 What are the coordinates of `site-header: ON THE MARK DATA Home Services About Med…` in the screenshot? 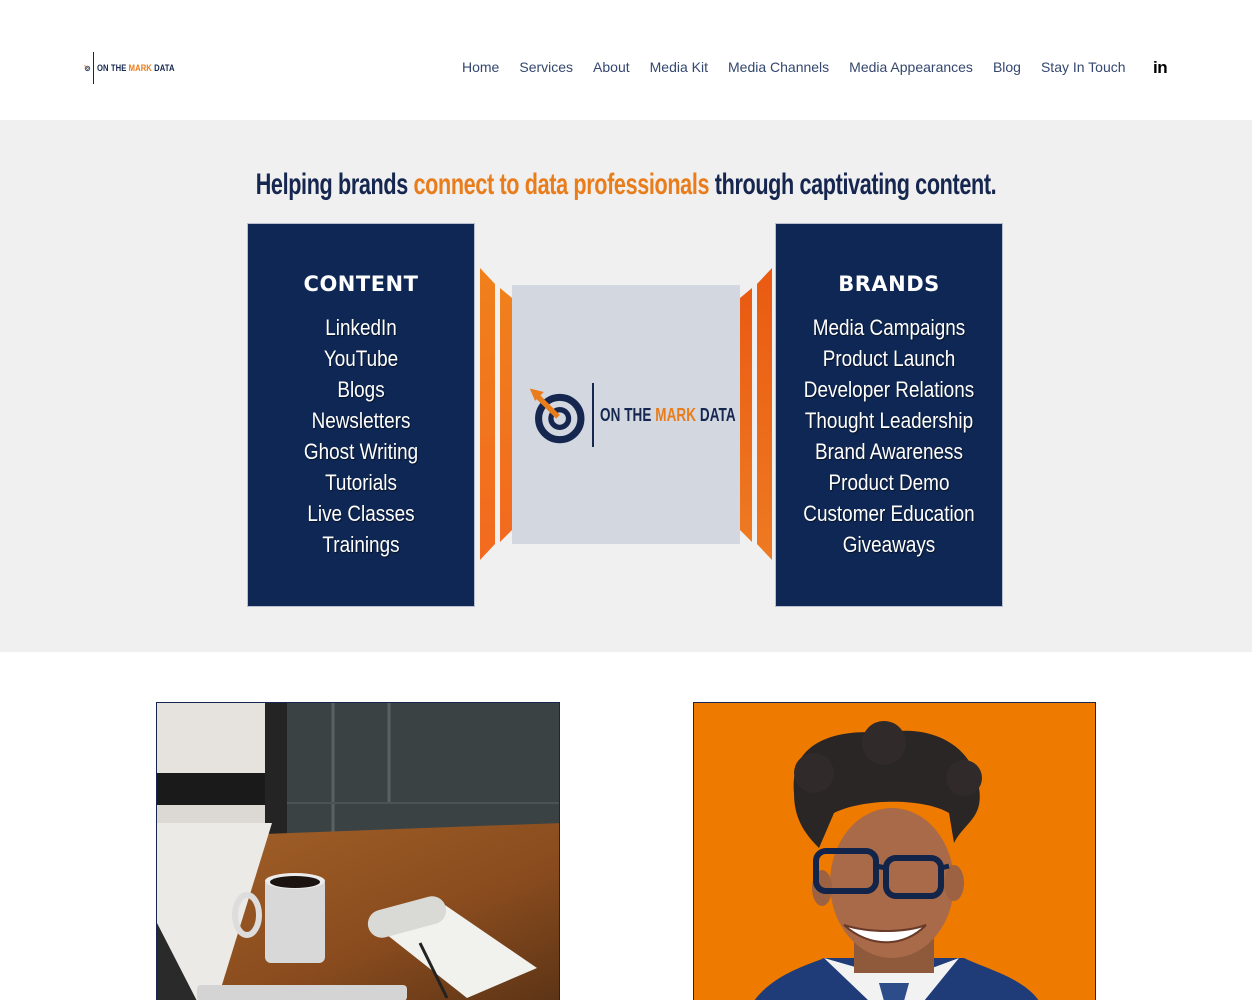 It's located at (626, 60).